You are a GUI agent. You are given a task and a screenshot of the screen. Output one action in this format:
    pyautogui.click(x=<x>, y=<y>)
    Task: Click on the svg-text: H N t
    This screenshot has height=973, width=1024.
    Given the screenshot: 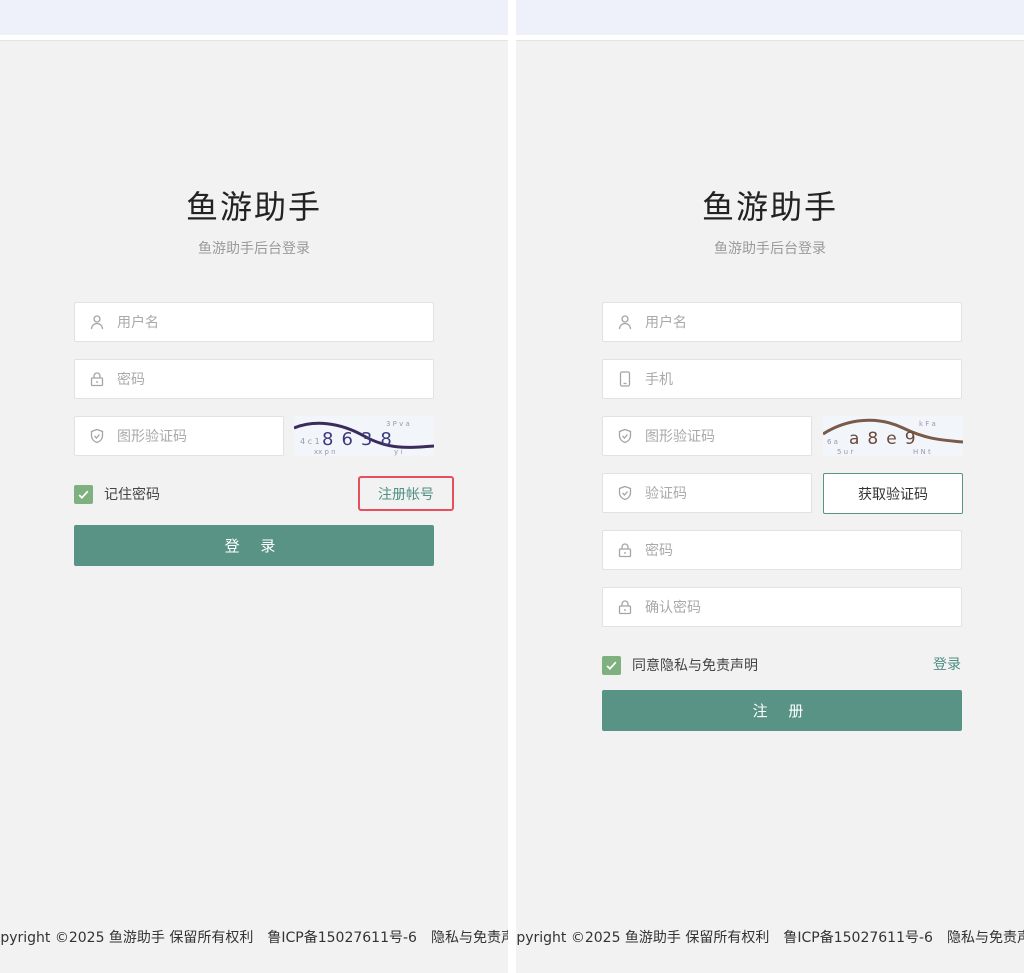 What is the action you would take?
    pyautogui.click(x=922, y=452)
    